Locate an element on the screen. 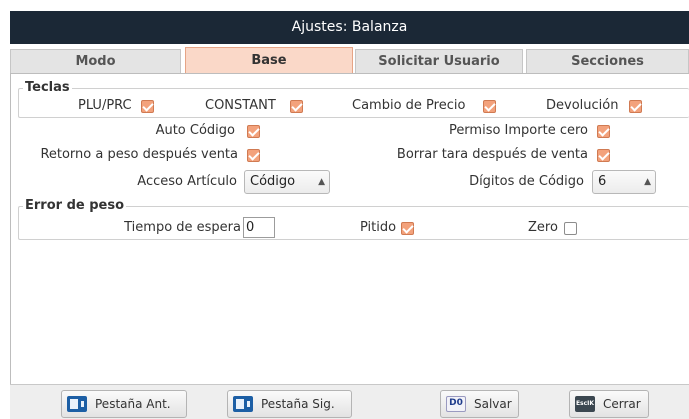 This screenshot has width=689, height=419. retorno-peso-checkbox is located at coordinates (253, 155).